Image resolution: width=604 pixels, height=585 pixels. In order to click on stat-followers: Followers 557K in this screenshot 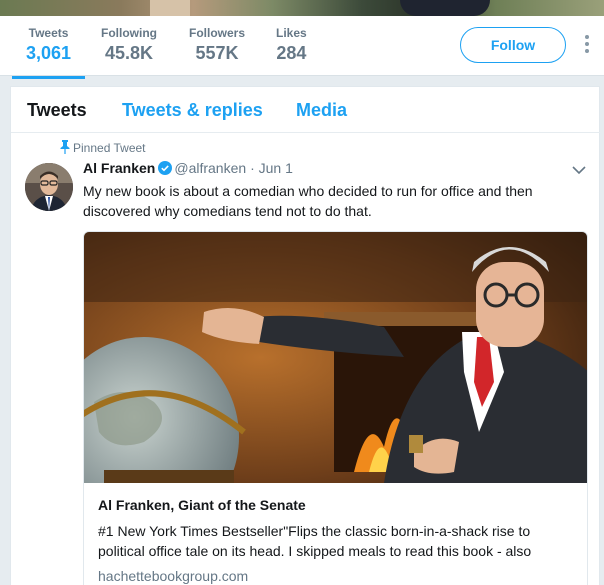, I will do `click(217, 45)`.